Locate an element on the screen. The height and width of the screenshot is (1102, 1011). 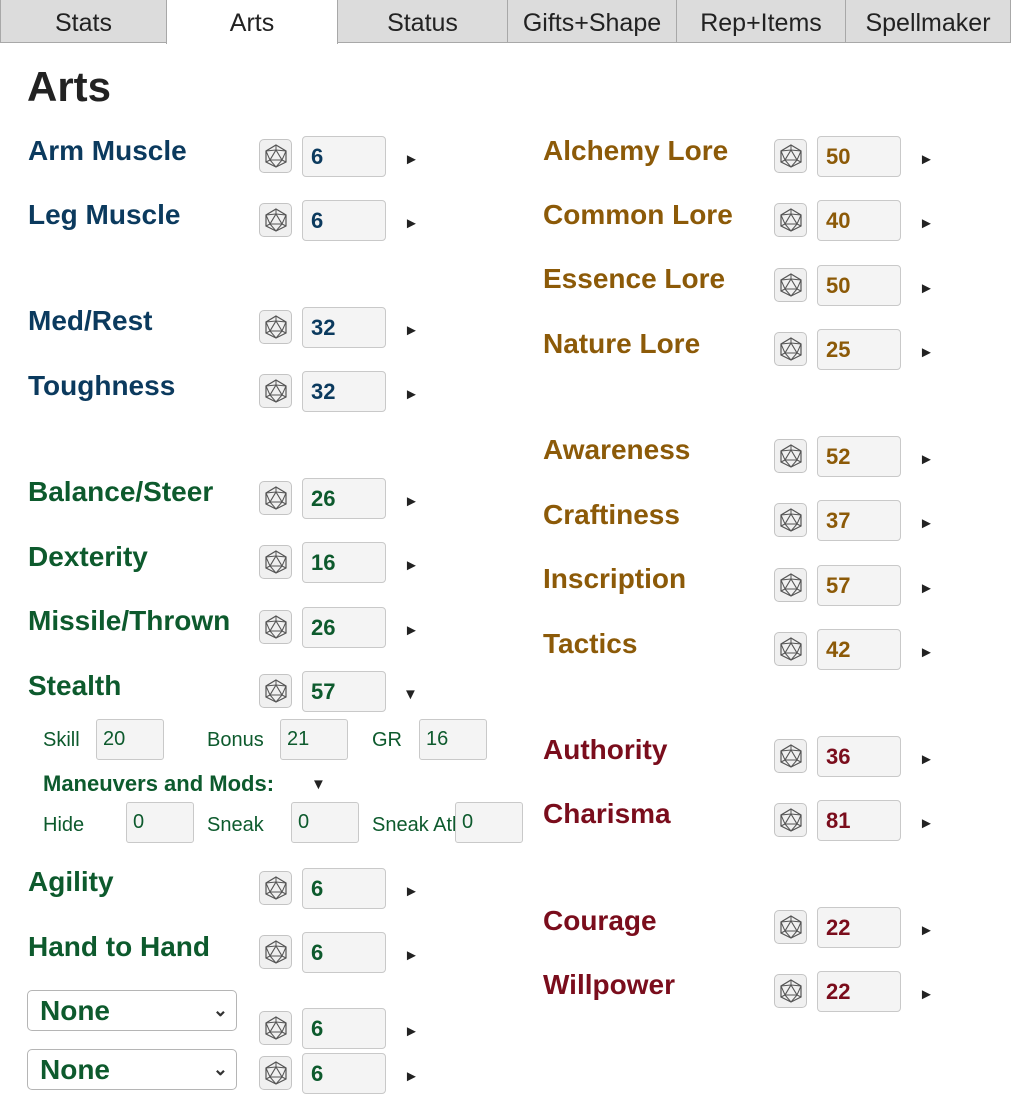
skill-value-field: 42 is located at coordinates (859, 649).